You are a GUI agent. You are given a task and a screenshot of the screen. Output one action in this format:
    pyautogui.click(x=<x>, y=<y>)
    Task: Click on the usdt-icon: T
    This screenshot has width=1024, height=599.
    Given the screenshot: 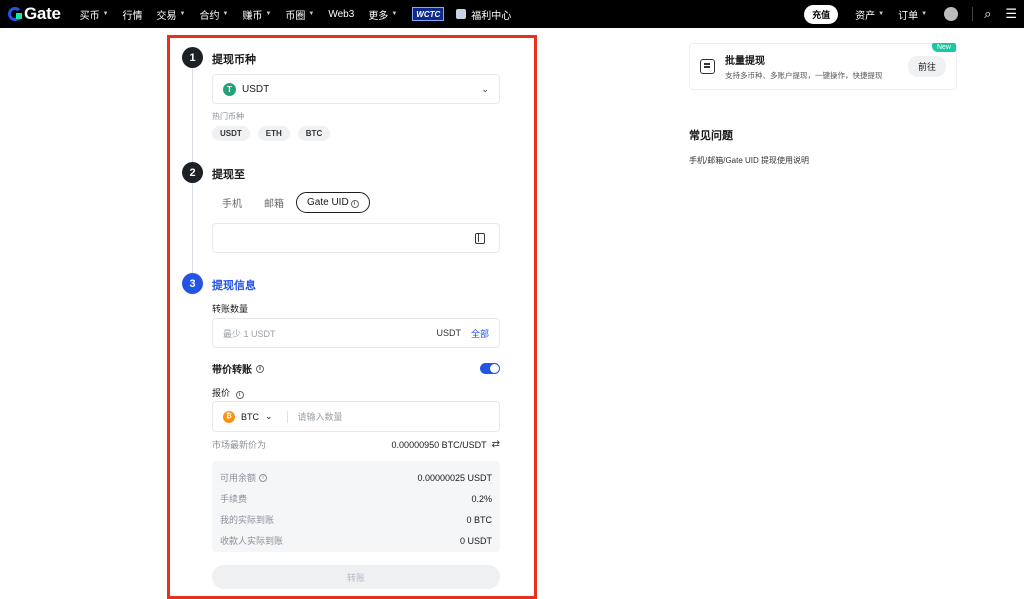 What is the action you would take?
    pyautogui.click(x=229, y=89)
    